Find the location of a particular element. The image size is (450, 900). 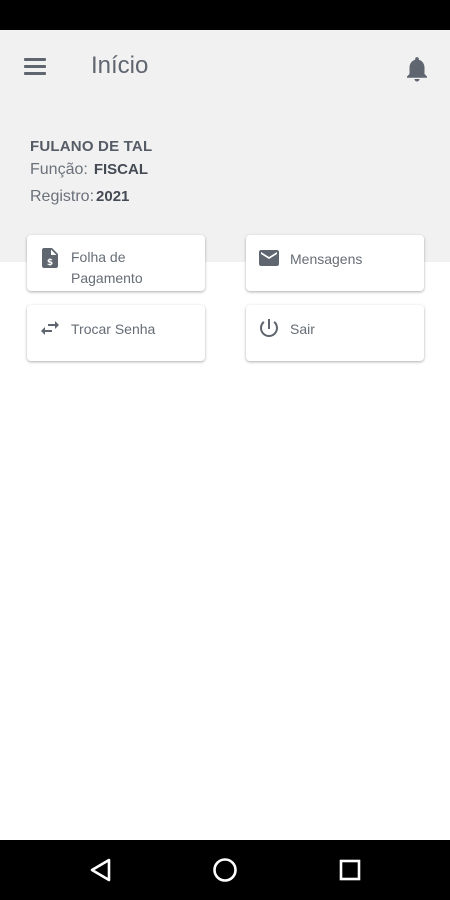

swap-arrows-icon is located at coordinates (50, 328).